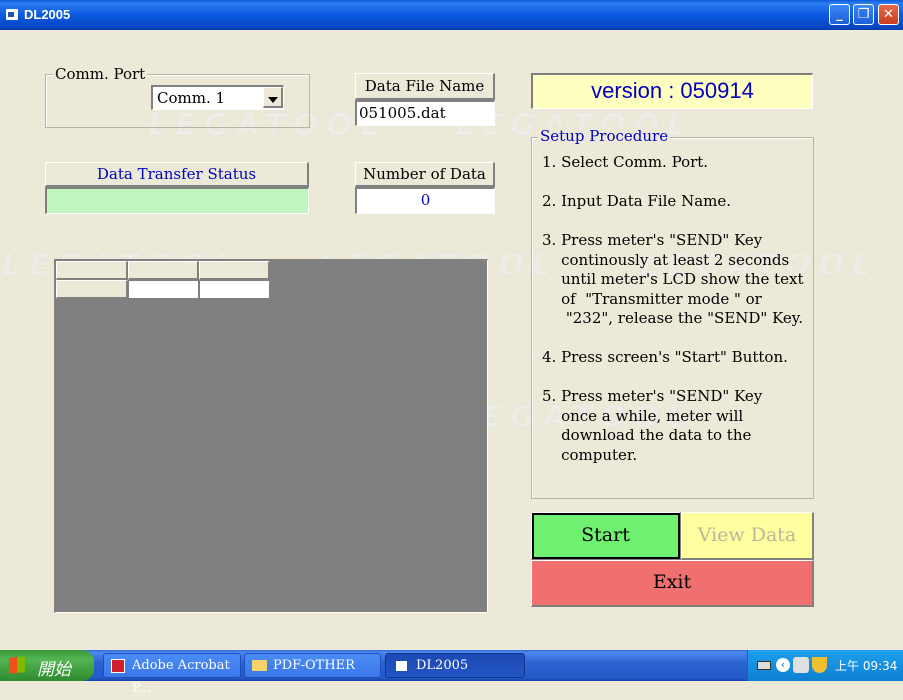  I want to click on window-title: DL2005, so click(47, 14).